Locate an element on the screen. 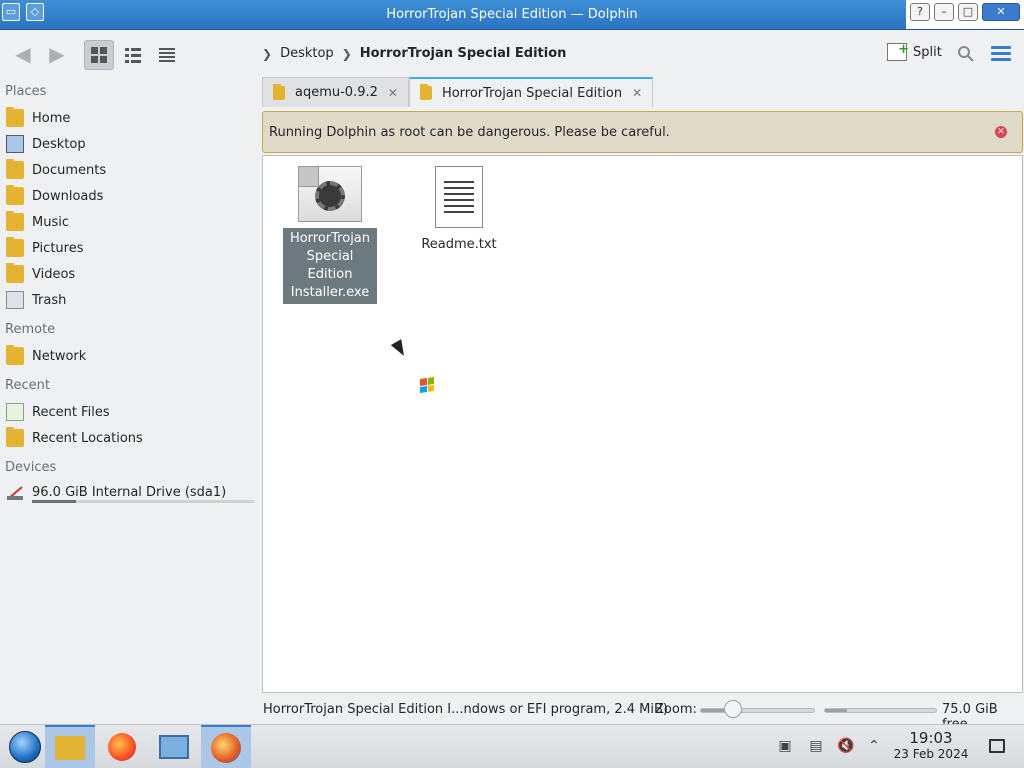  breadcrumb: ❯ Desktop ❯ HorrorTrojan Special Edition is located at coordinates (414, 53).